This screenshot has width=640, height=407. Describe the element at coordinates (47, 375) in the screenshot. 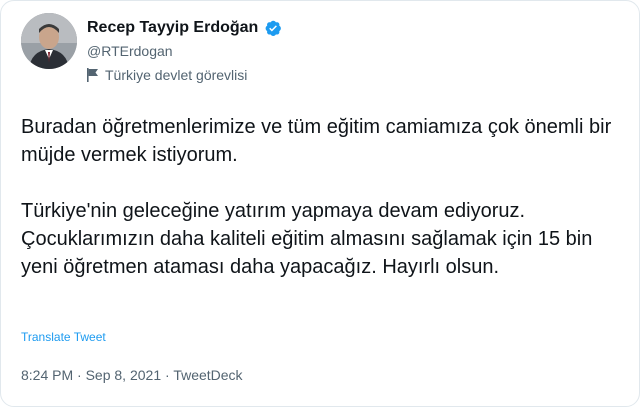

I see `tweet-time: 8:24 PM` at that location.